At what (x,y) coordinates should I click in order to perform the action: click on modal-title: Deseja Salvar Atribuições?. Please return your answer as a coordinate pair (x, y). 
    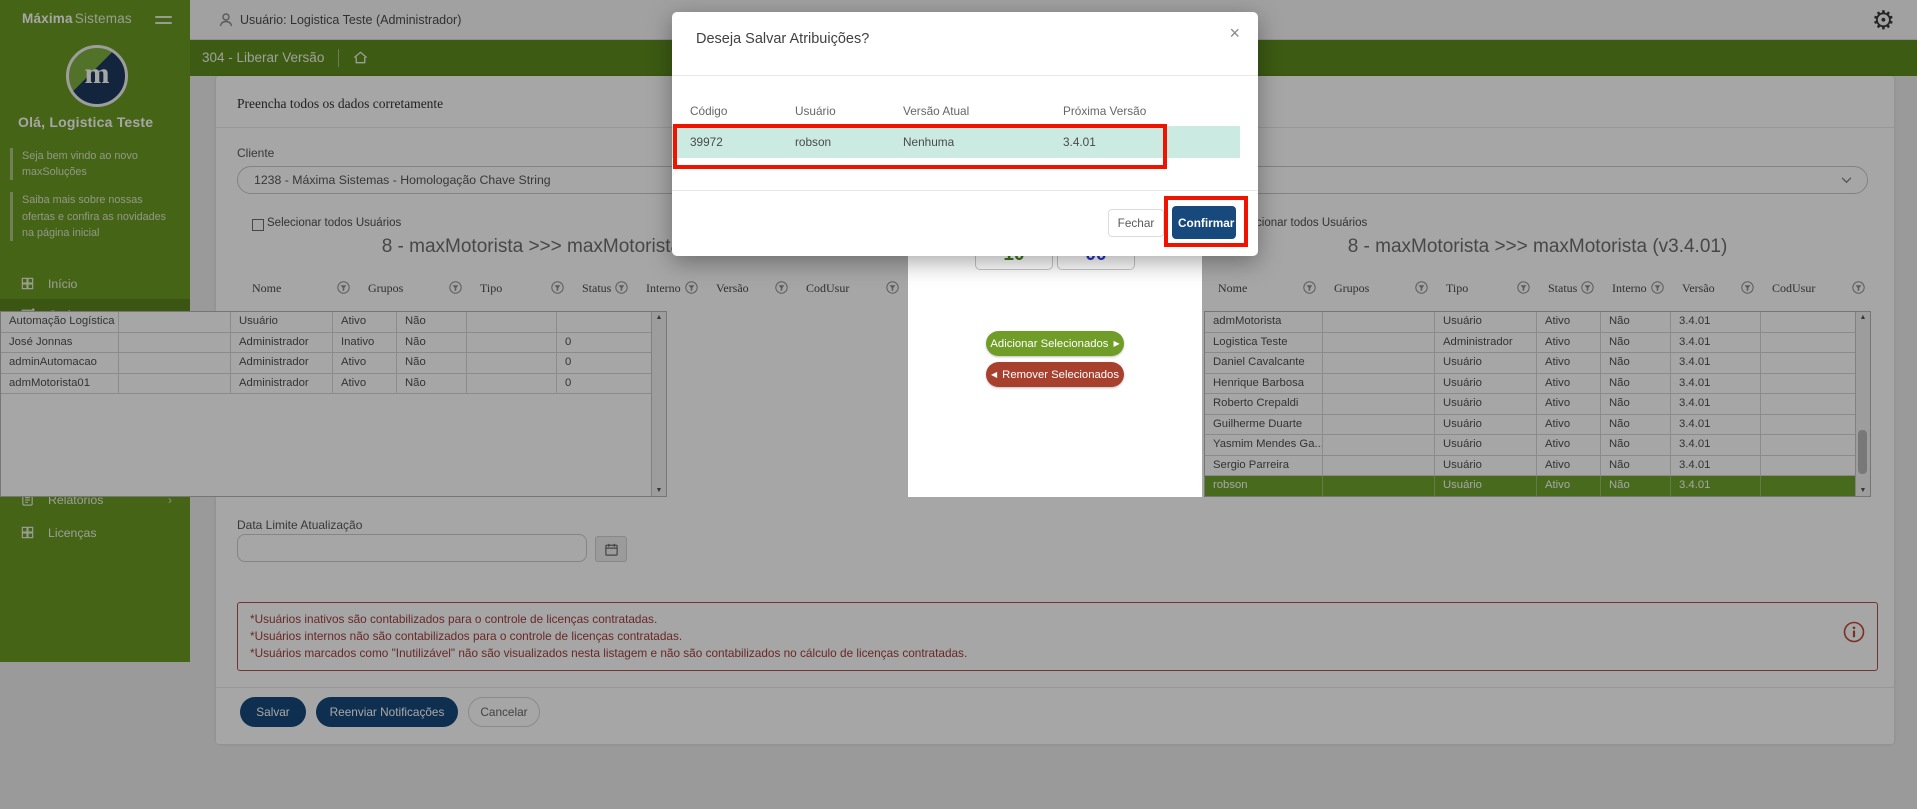
    Looking at the image, I should click on (783, 39).